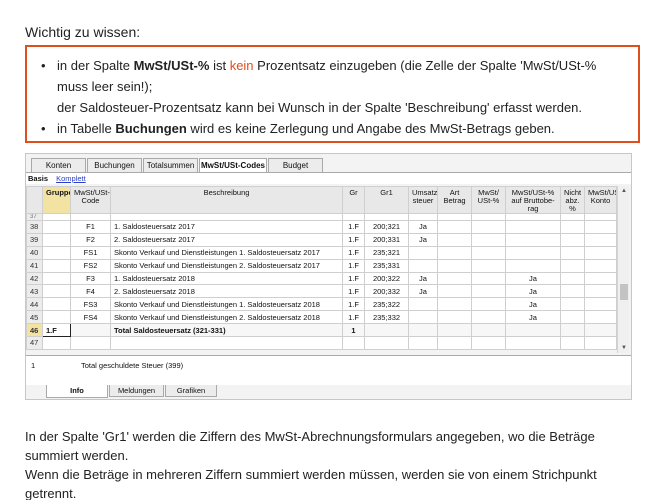 Image resolution: width=665 pixels, height=500 pixels. I want to click on cell-code: F4, so click(90, 291).